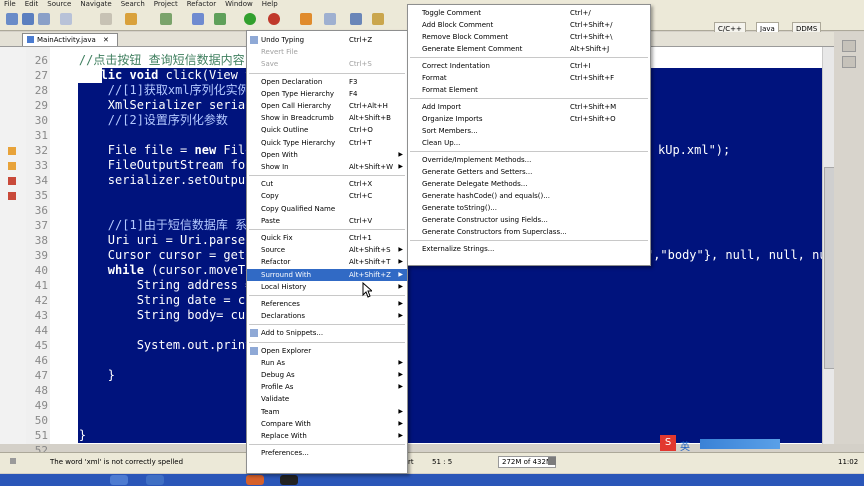 The image size is (864, 486). What do you see at coordinates (849, 46) in the screenshot?
I see `minimize-icon` at bounding box center [849, 46].